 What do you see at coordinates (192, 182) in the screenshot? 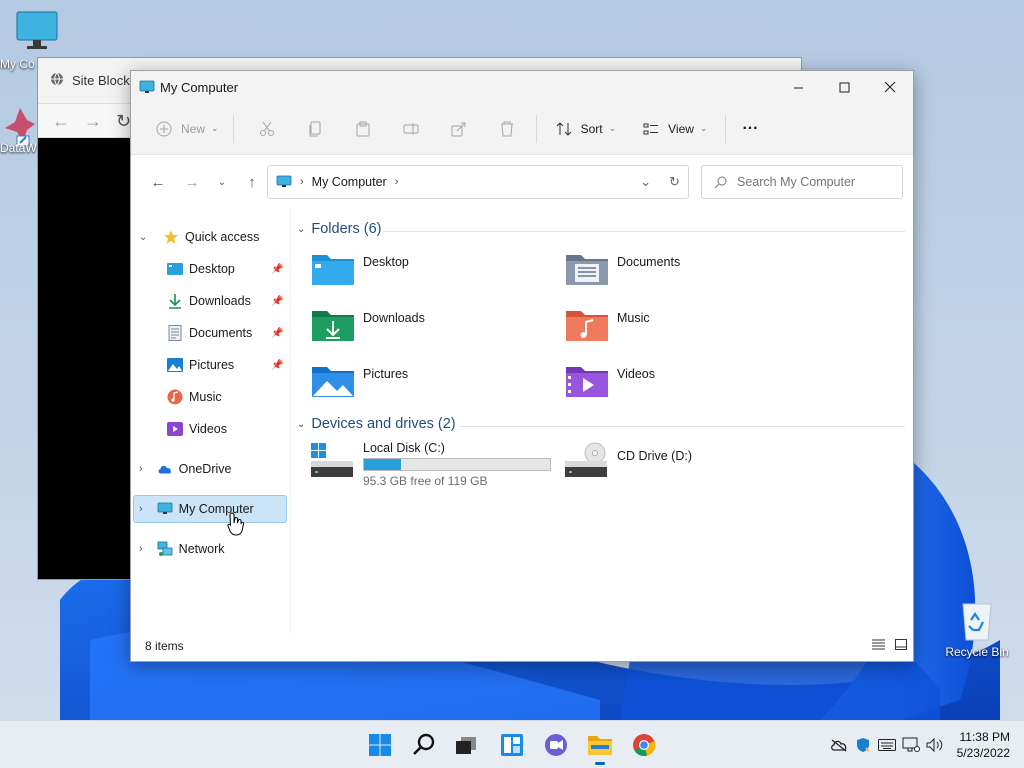
I see `forward-button: →` at bounding box center [192, 182].